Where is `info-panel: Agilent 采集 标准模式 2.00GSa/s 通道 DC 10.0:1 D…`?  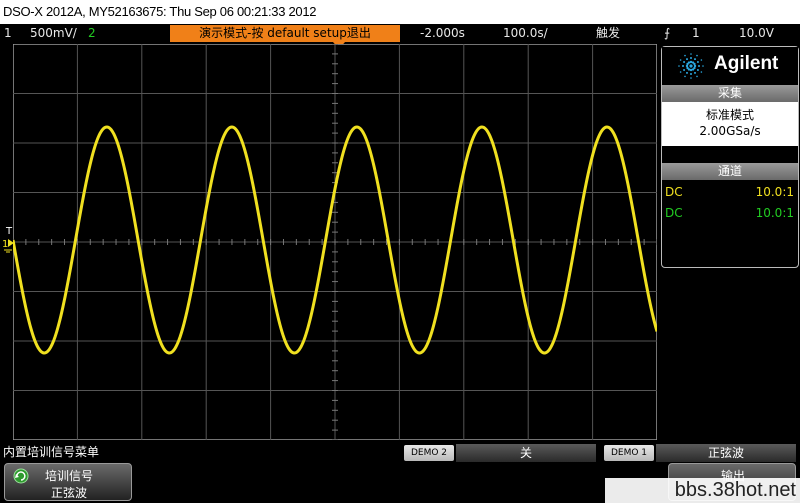 info-panel: Agilent 采集 标准模式 2.00GSa/s 通道 DC 10.0:1 D… is located at coordinates (730, 157).